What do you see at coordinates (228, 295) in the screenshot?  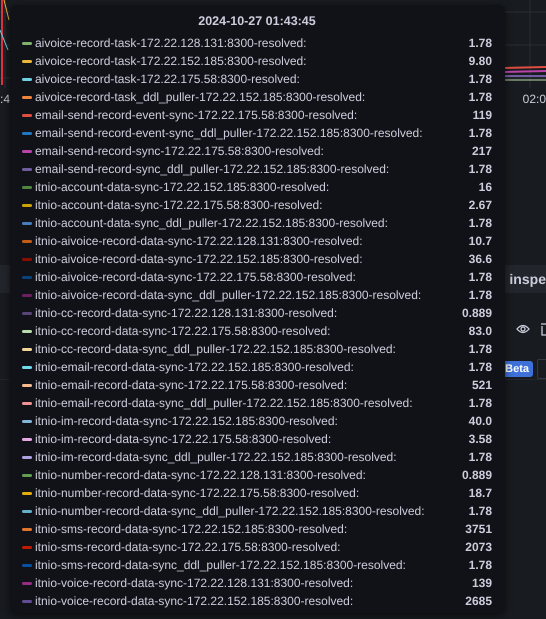 I see `series-name: itnio-aivoice-record-data-sync_ddl_puller-172.22.152.185:8300-resolved:` at bounding box center [228, 295].